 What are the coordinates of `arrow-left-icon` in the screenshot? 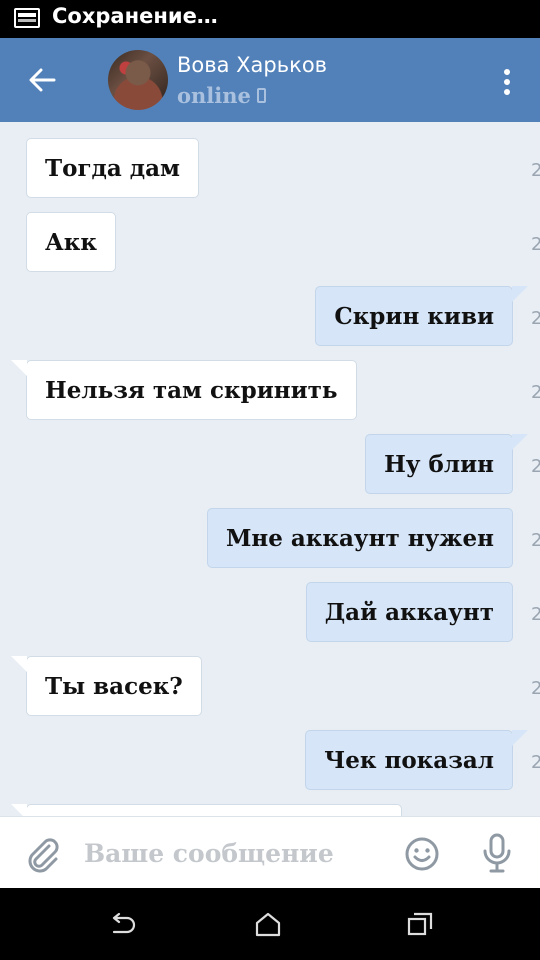 It's located at (42, 80).